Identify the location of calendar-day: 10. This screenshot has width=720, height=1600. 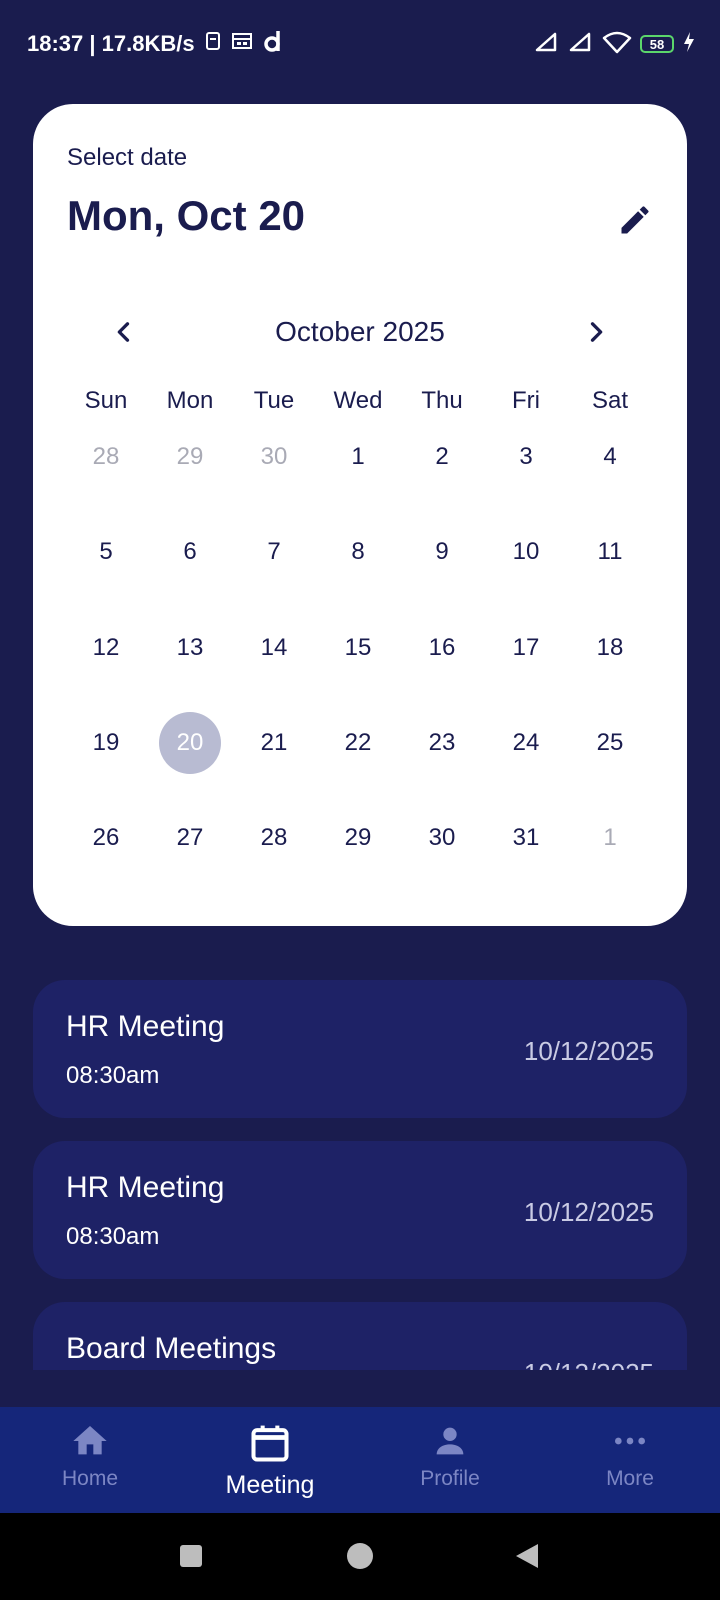
(526, 552).